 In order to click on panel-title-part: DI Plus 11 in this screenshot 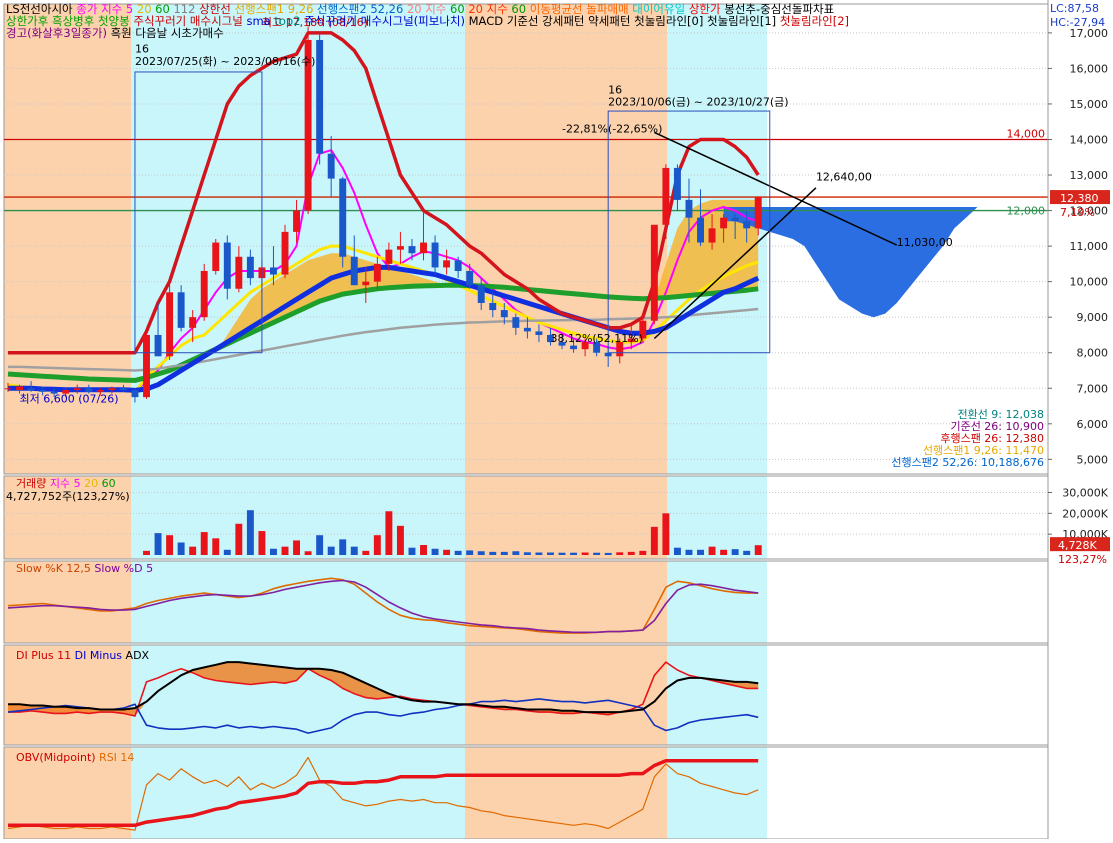, I will do `click(43, 655)`.